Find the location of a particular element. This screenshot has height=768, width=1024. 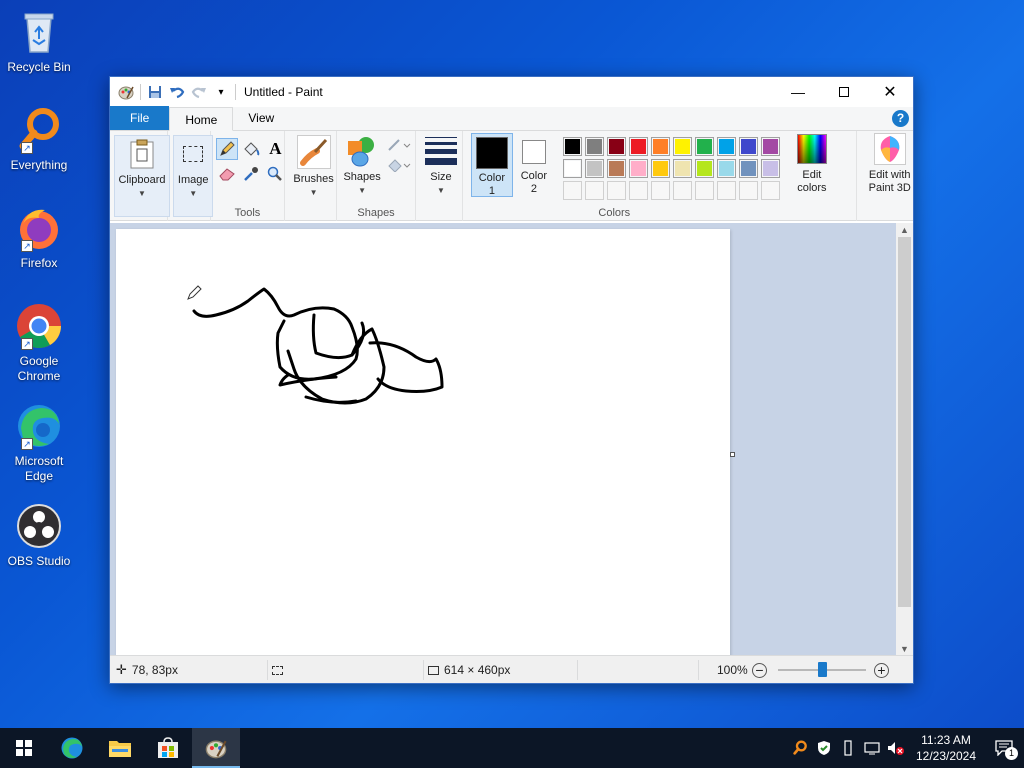

volume-muted-icon is located at coordinates (896, 748).